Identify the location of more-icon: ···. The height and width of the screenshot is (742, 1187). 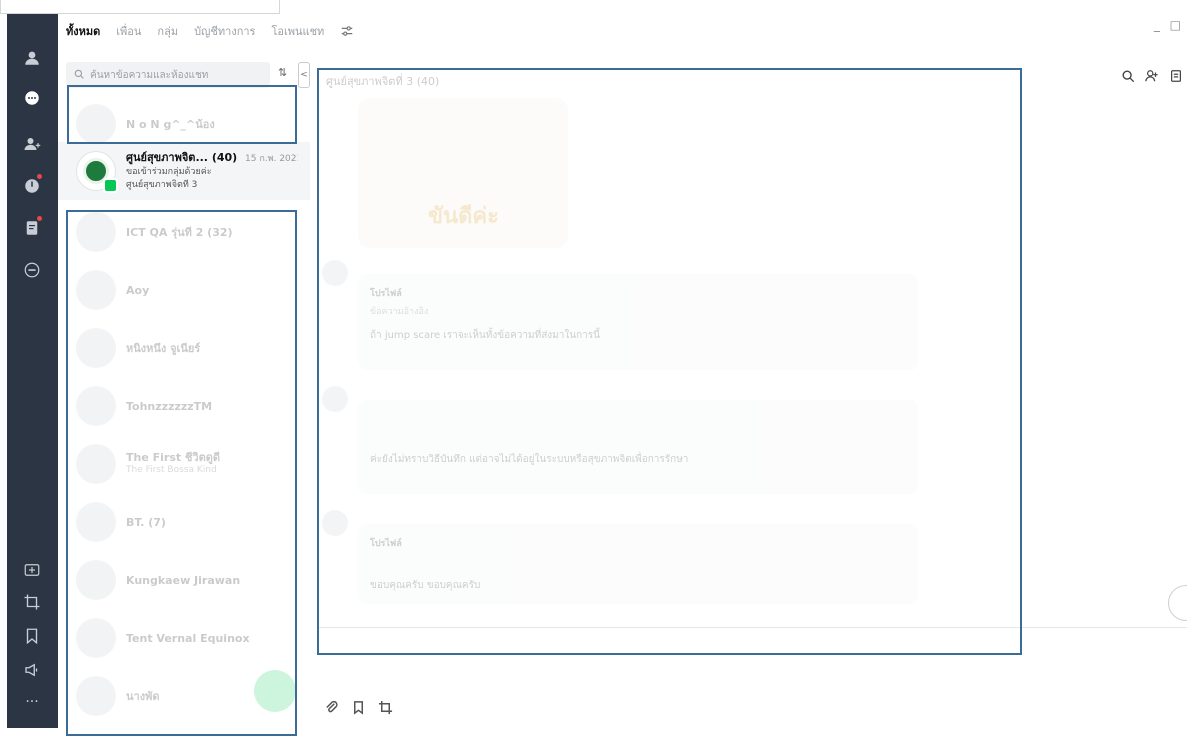
(32, 702).